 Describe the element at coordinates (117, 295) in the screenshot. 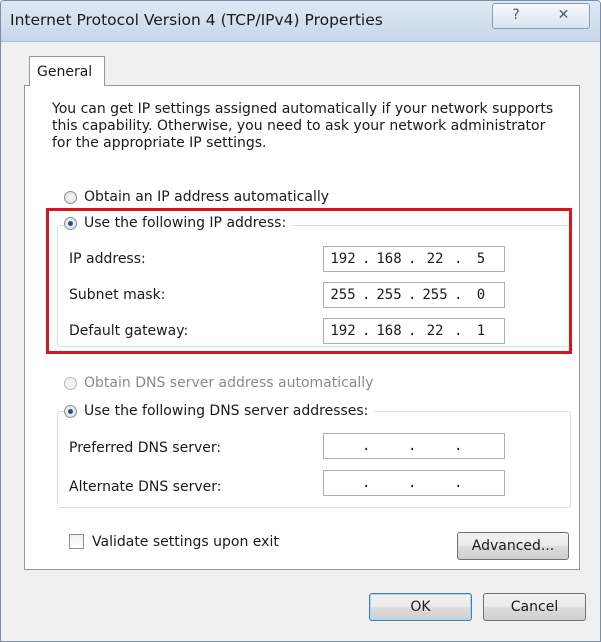

I see `subnet-mask-label: Subnet mask:` at that location.